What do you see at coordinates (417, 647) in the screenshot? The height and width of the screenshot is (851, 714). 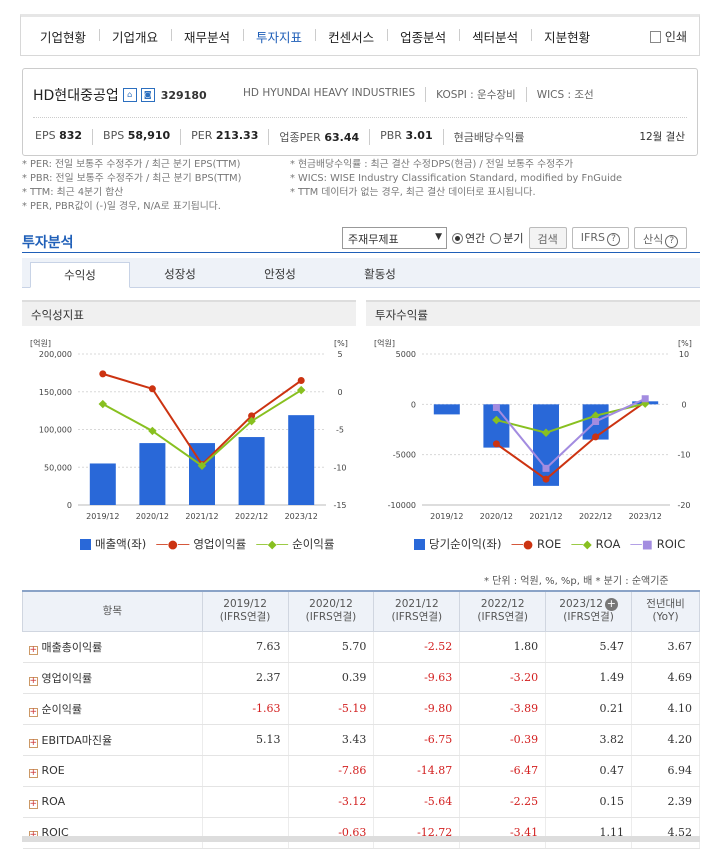 I see `table-cell: -2.52` at bounding box center [417, 647].